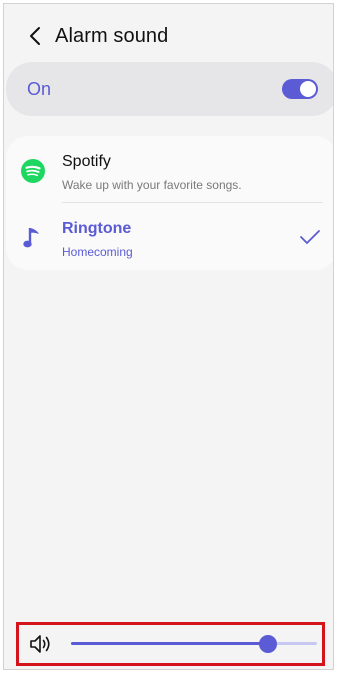 The height and width of the screenshot is (675, 339). I want to click on master-toggle-row: On, so click(169, 89).